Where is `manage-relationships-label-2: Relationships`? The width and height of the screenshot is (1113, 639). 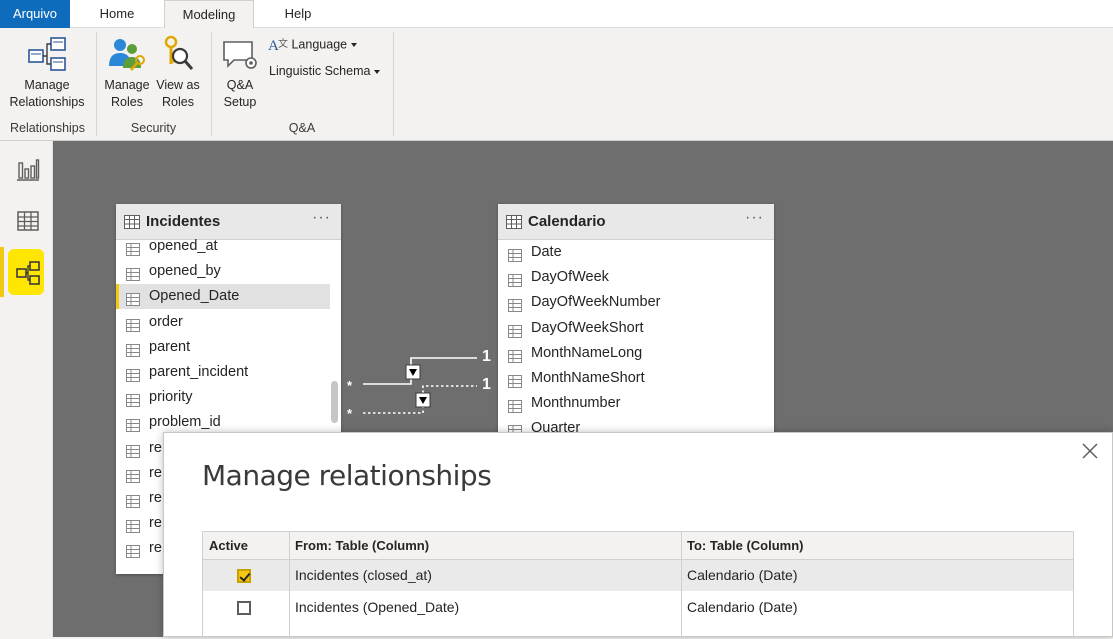
manage-relationships-label-2: Relationships is located at coordinates (47, 102).